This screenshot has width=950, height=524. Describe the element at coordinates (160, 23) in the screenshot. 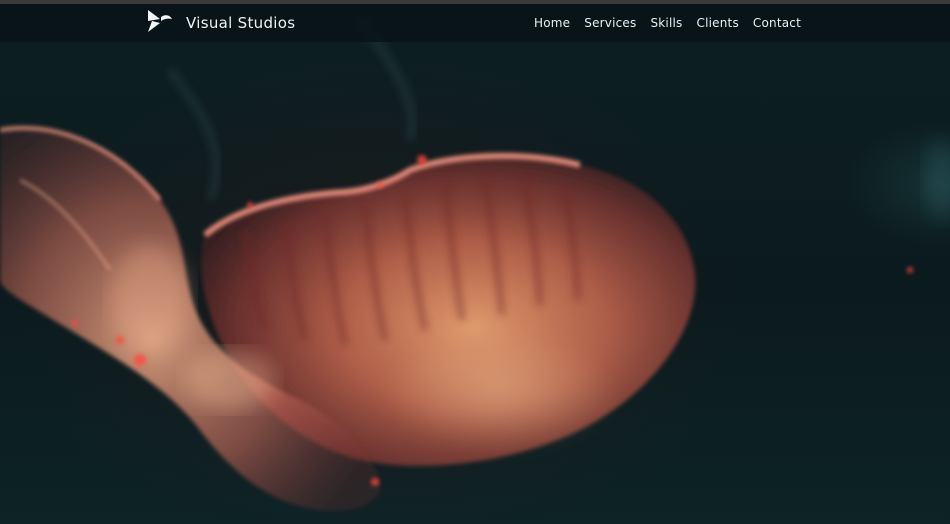

I see `bird-logo-icon` at that location.